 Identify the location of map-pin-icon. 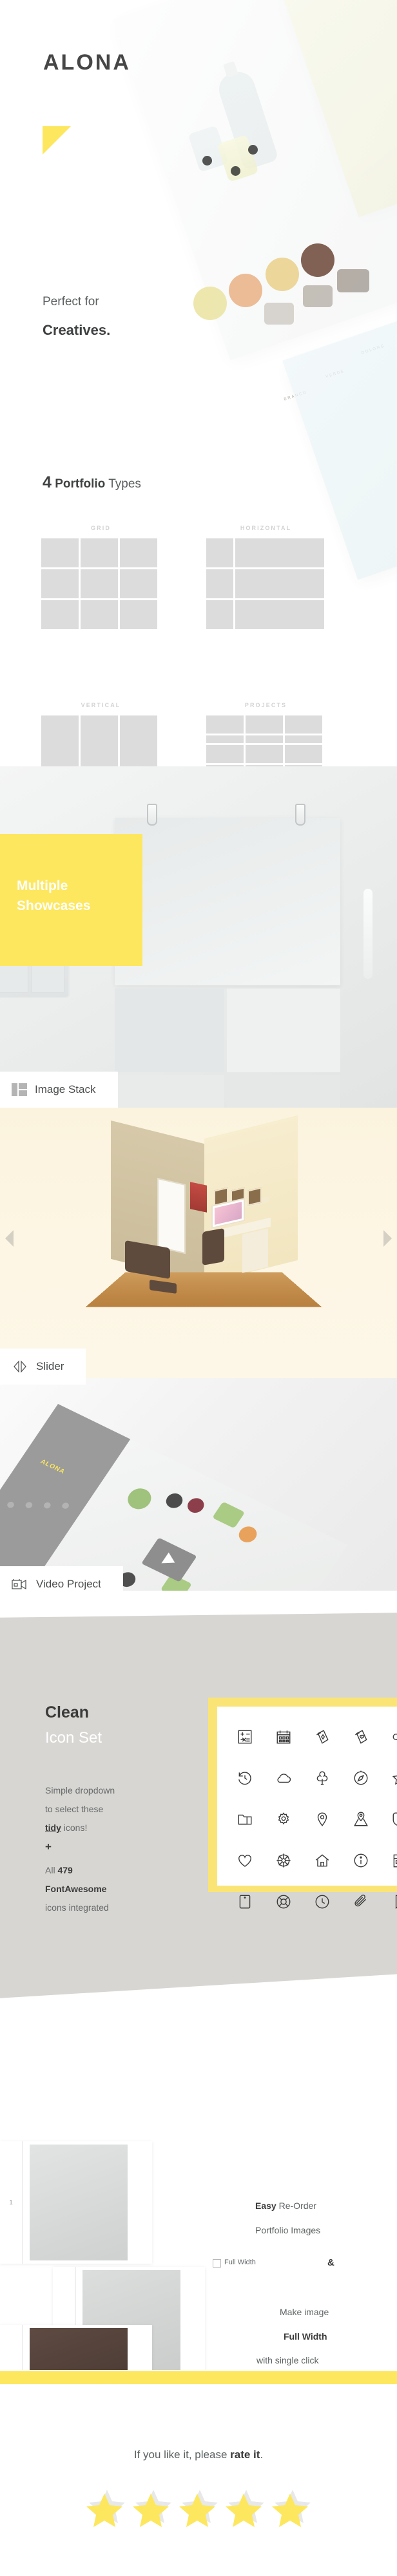
(322, 1820).